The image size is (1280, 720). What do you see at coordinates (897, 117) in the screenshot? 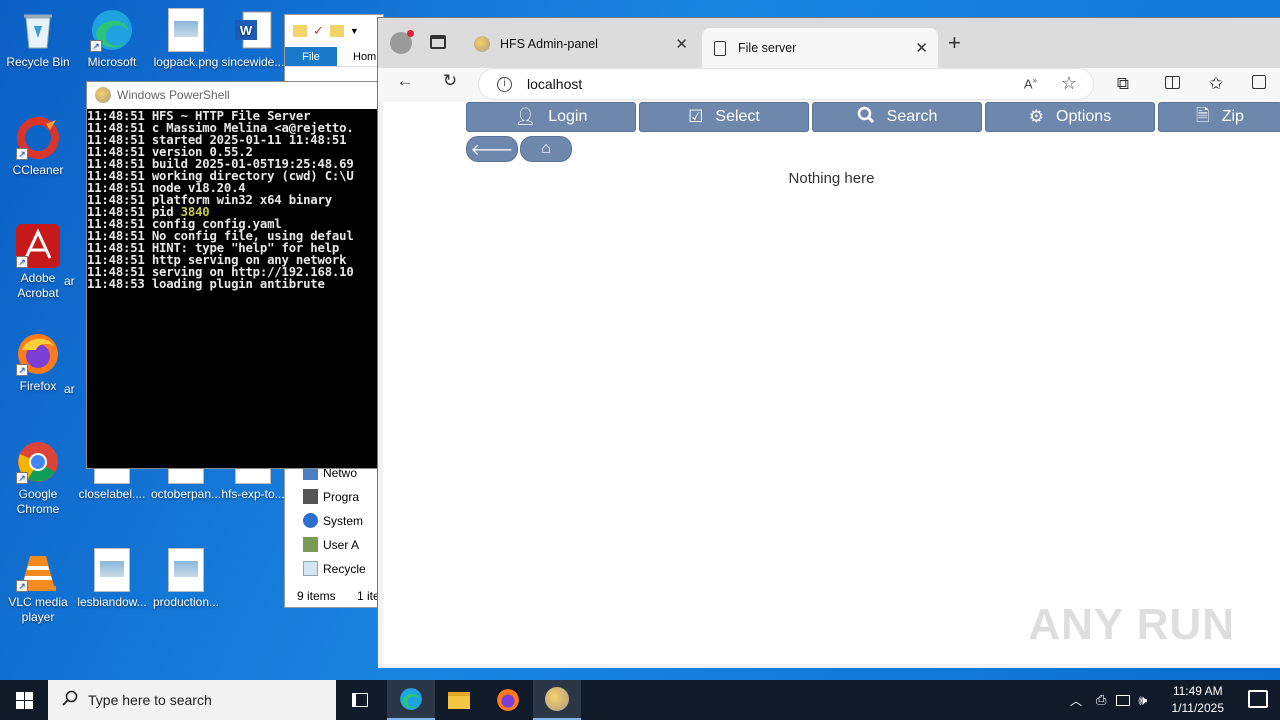
I see `search-button: Search` at bounding box center [897, 117].